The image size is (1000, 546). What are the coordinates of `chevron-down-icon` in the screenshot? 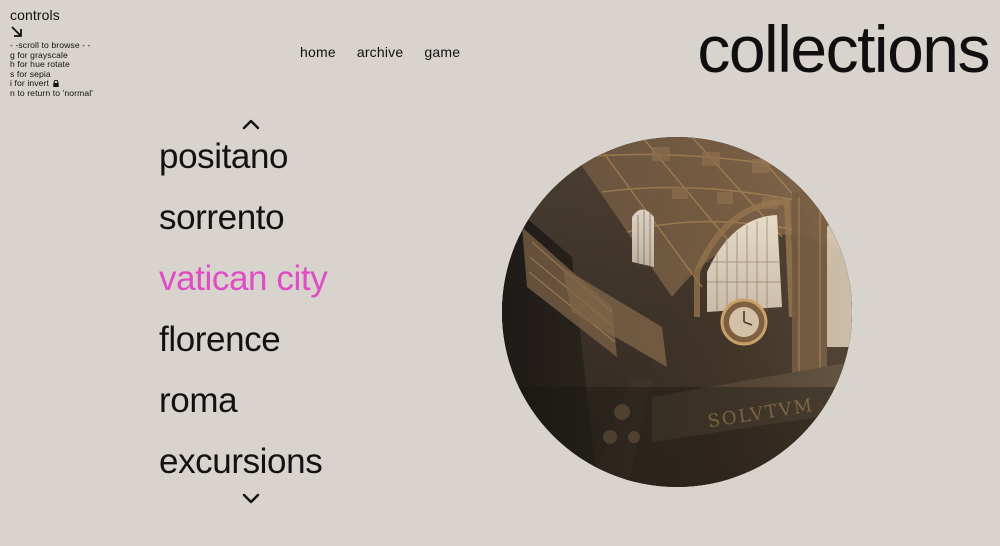 It's located at (251, 499).